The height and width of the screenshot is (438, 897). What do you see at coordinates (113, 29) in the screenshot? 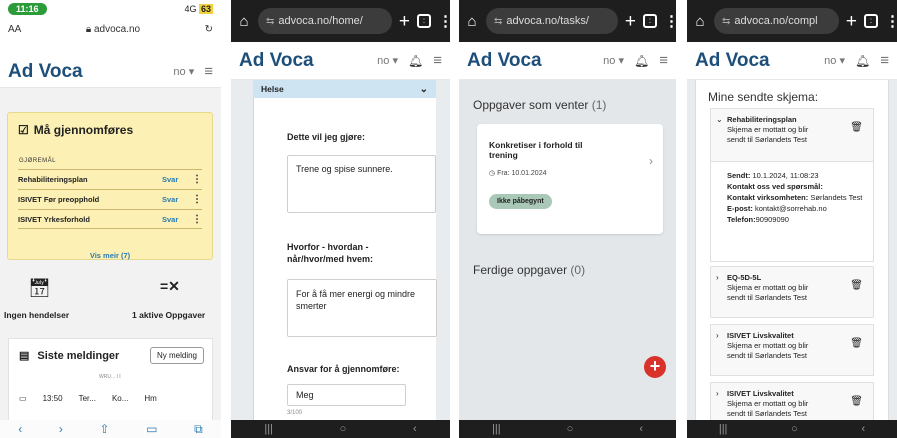
I see `url-text: 🔒︎ advoca.no` at bounding box center [113, 29].